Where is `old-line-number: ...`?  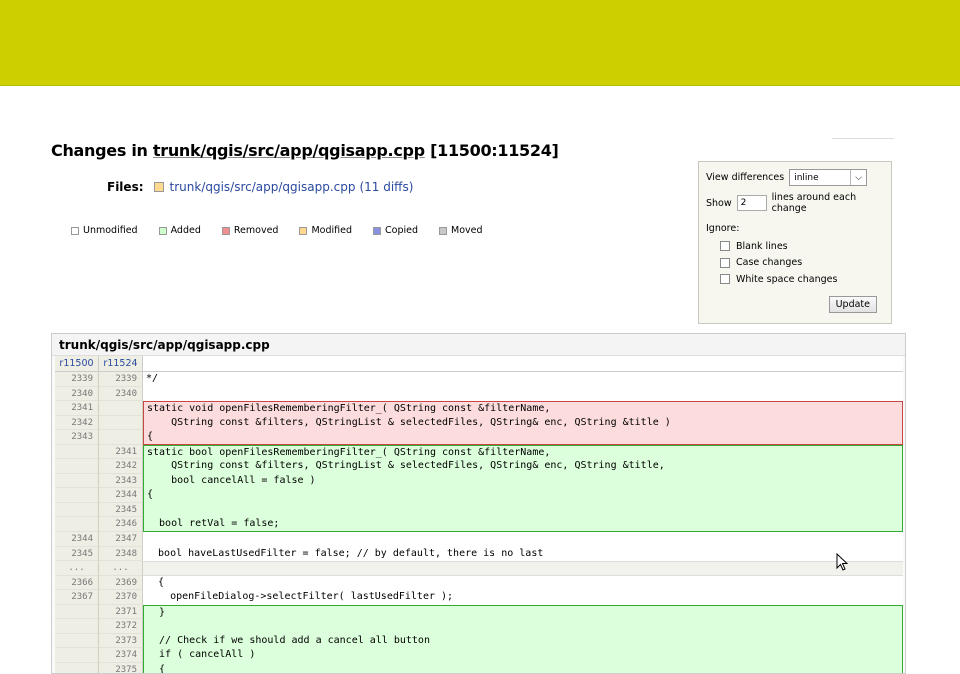
old-line-number: ... is located at coordinates (77, 568).